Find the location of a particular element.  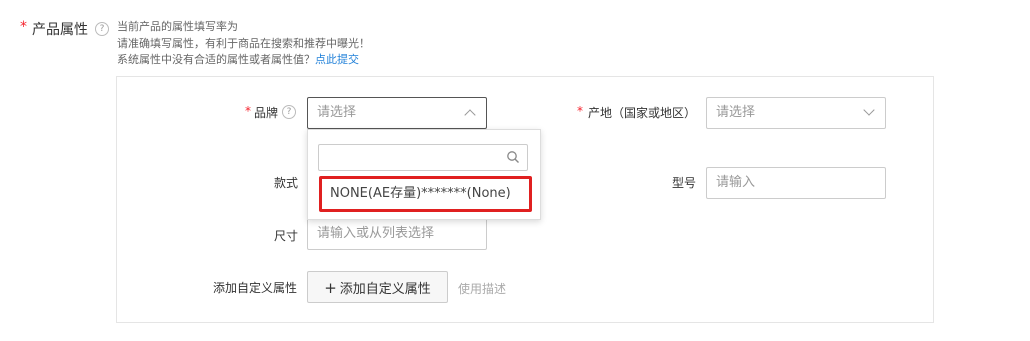

origin-label: 产地（国家或地区） is located at coordinates (642, 113).